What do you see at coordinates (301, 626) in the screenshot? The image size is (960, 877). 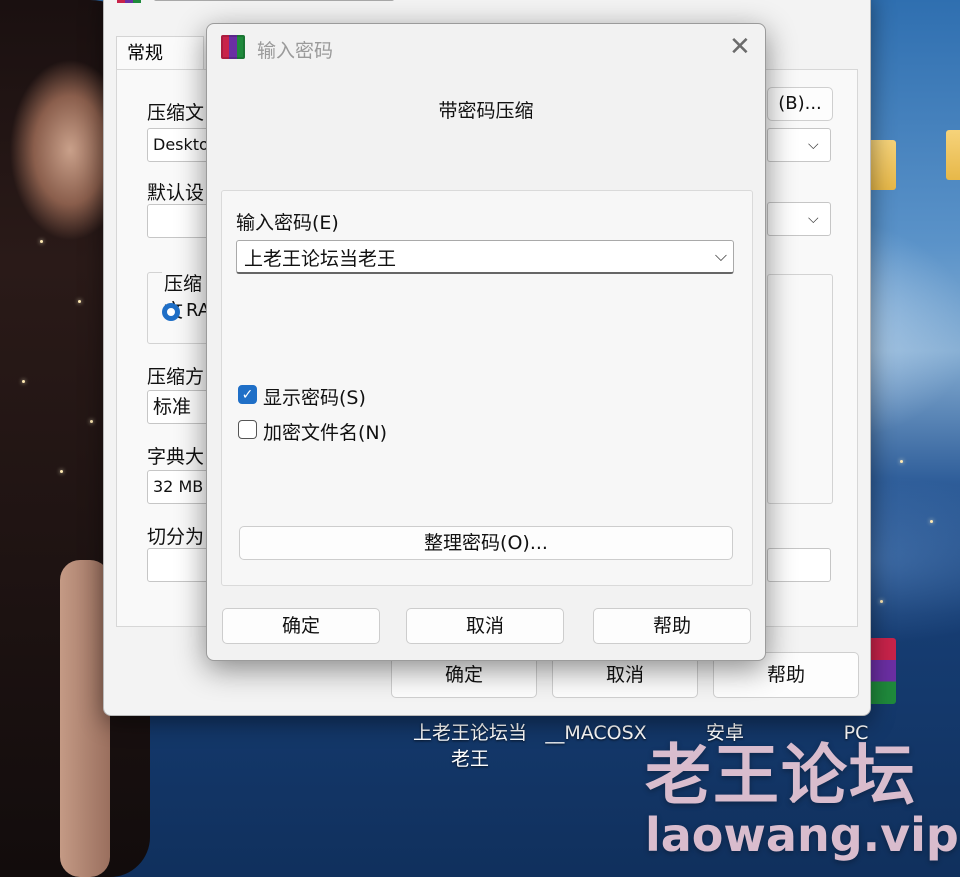 I see `ok-button: 确定` at bounding box center [301, 626].